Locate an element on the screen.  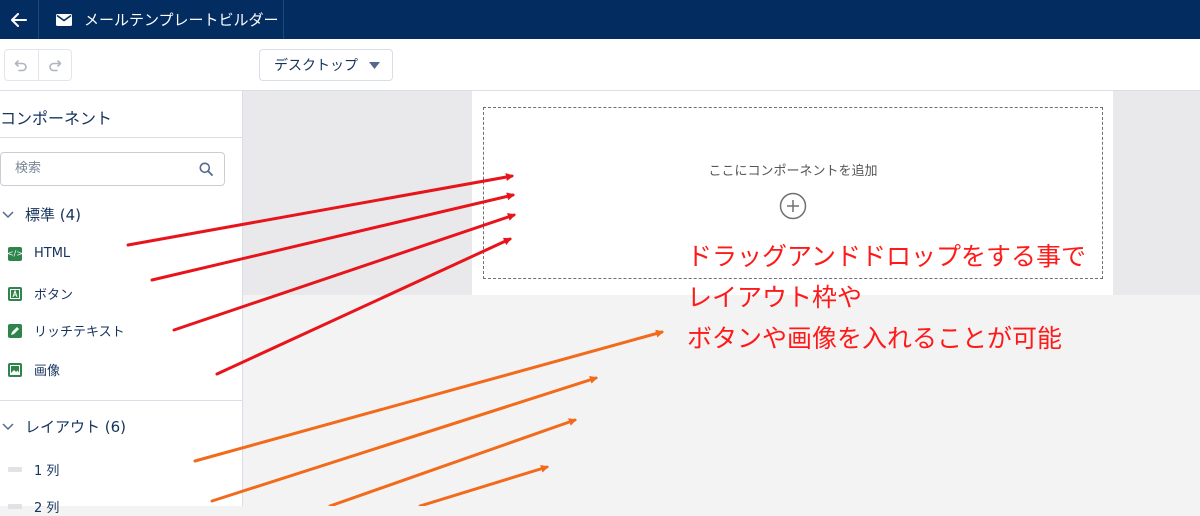
add-circle-icon is located at coordinates (793, 206).